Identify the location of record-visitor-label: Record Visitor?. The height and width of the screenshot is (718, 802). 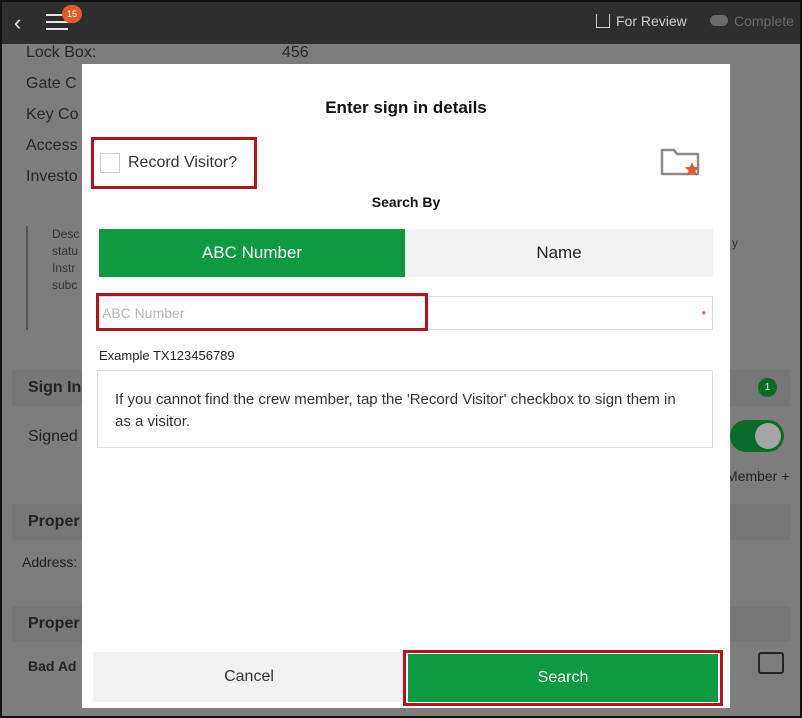
(182, 163).